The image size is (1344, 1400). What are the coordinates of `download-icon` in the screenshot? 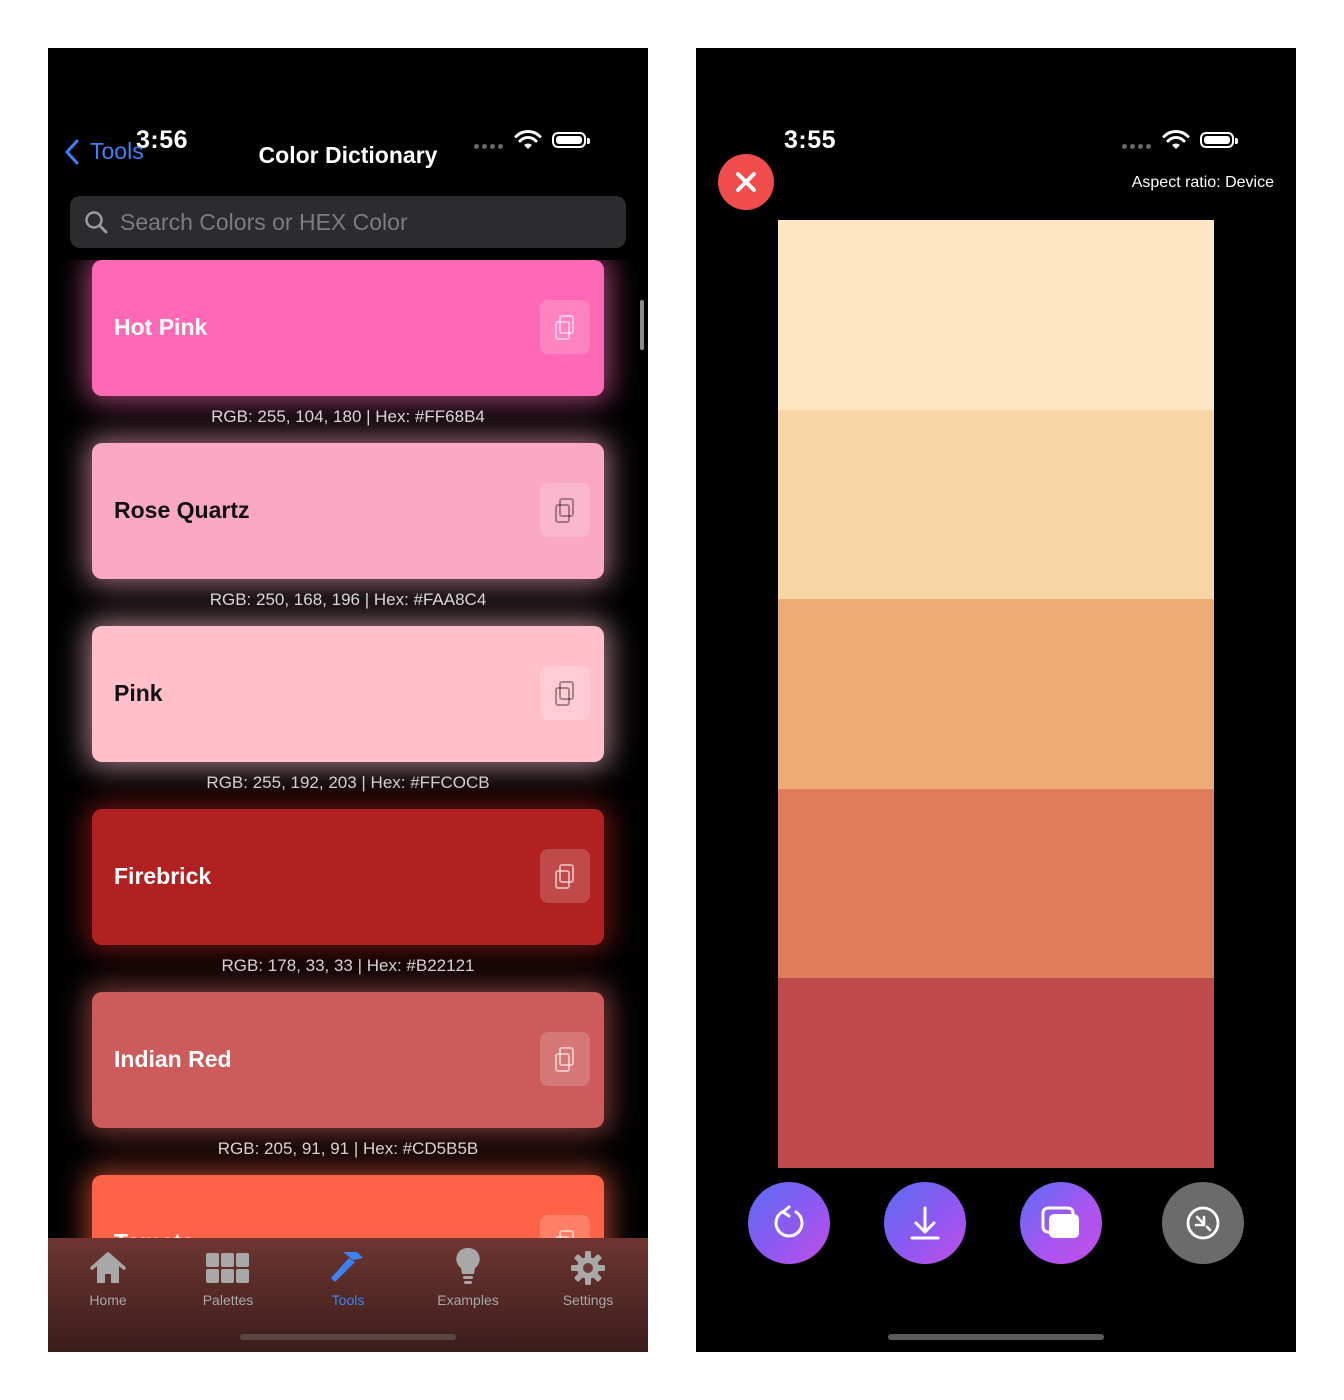 It's located at (925, 1223).